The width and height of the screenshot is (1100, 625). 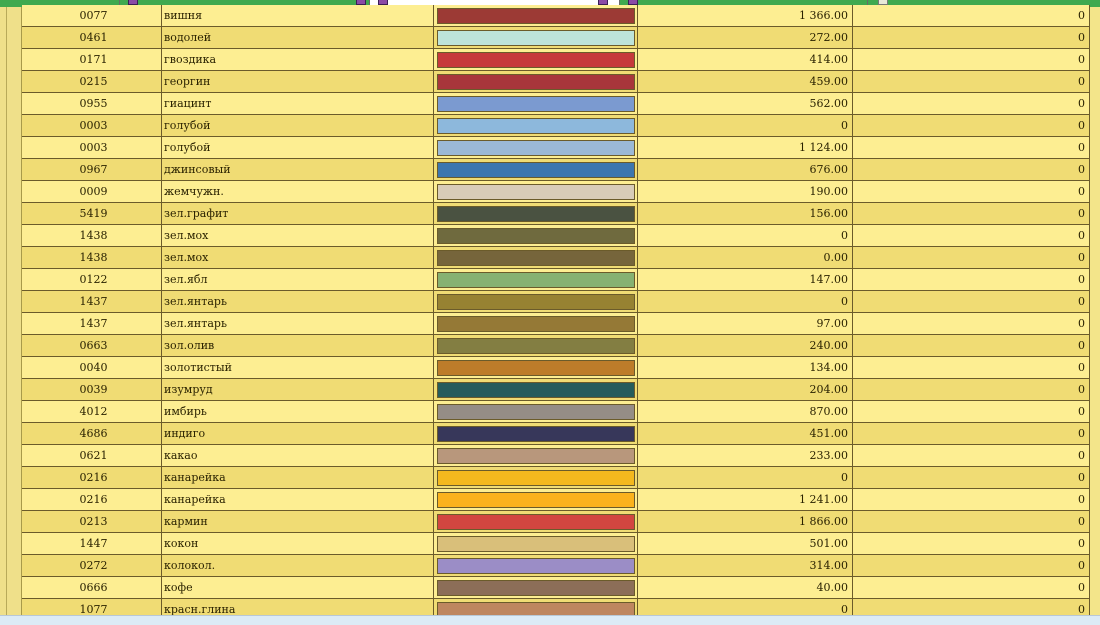 I want to click on code-cell: 0621, so click(x=92, y=455).